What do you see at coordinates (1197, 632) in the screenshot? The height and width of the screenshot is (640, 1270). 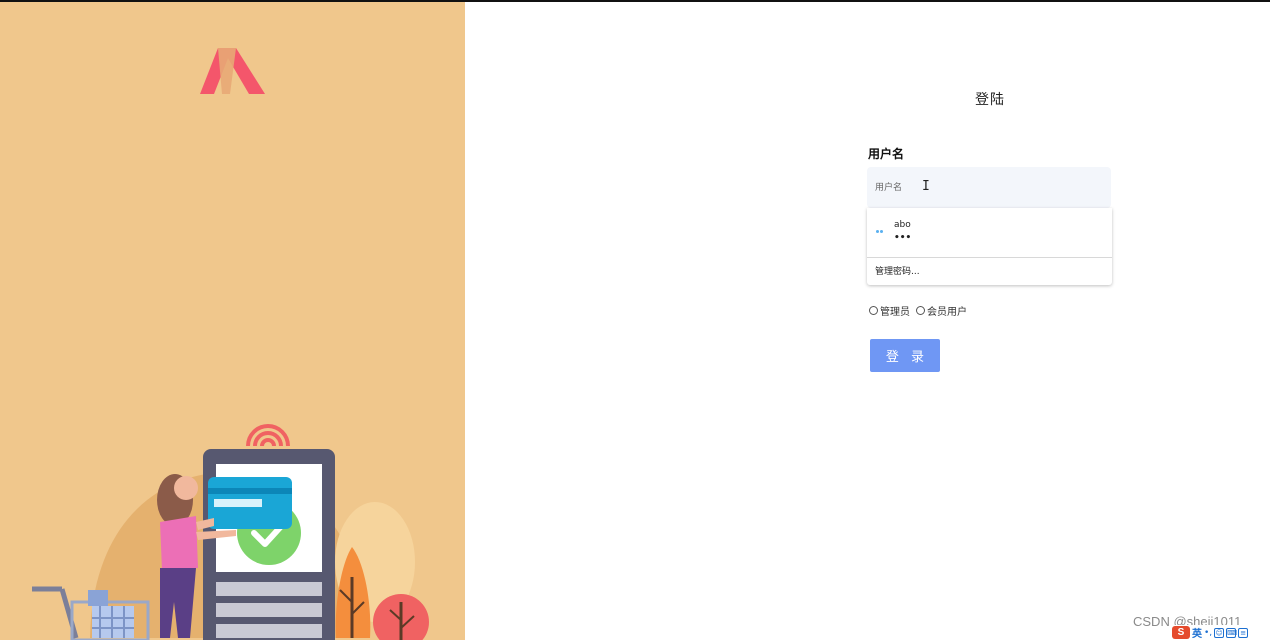 I see `ime-language-toggle: 英` at bounding box center [1197, 632].